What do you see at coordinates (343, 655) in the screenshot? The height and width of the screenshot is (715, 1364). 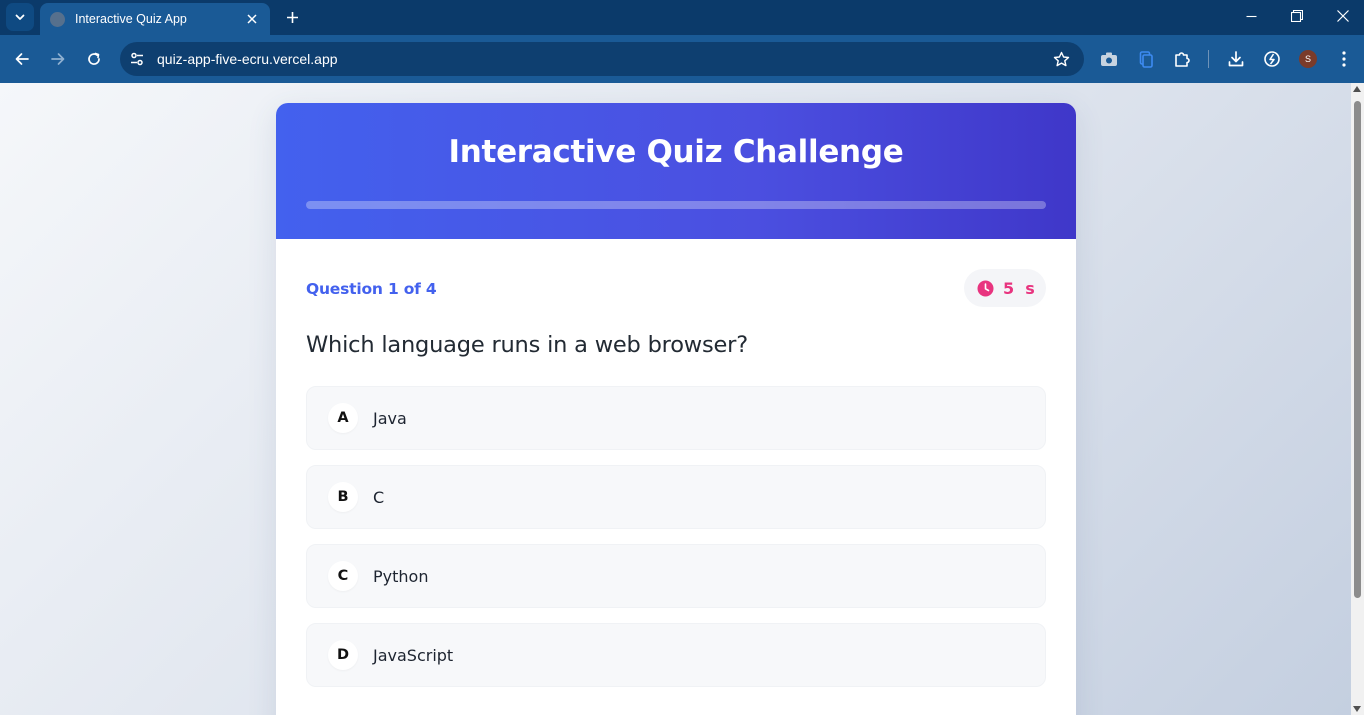 I see `option-letter: D` at bounding box center [343, 655].